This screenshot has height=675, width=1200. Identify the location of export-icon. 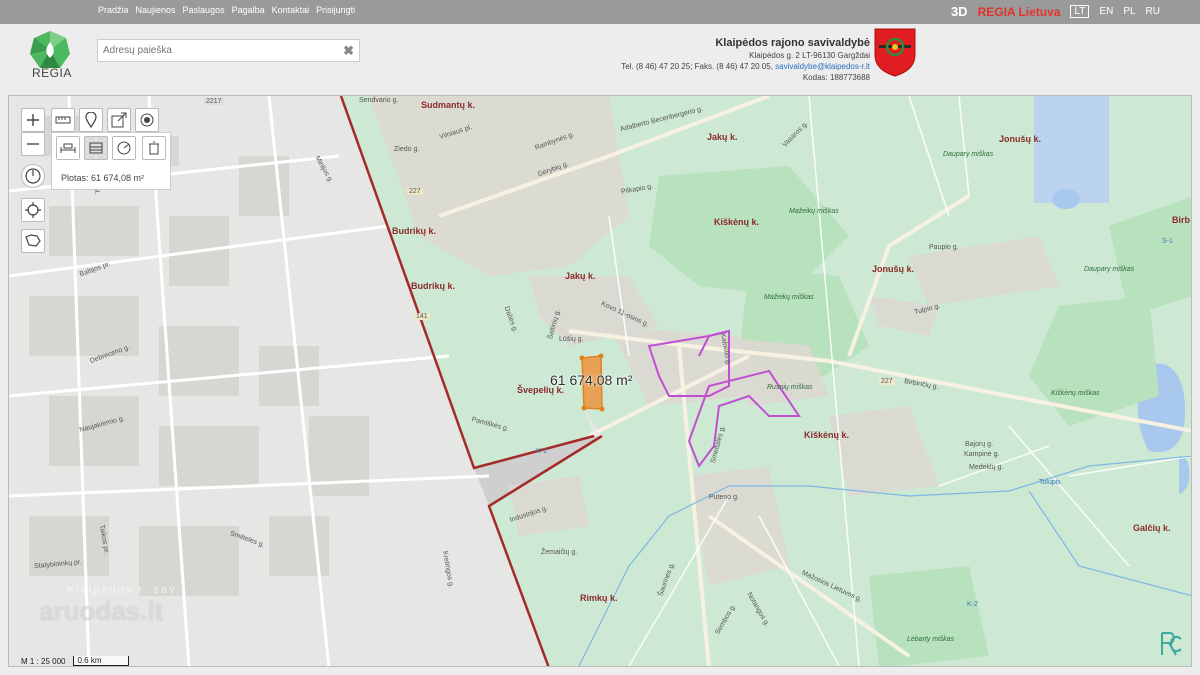
(119, 120).